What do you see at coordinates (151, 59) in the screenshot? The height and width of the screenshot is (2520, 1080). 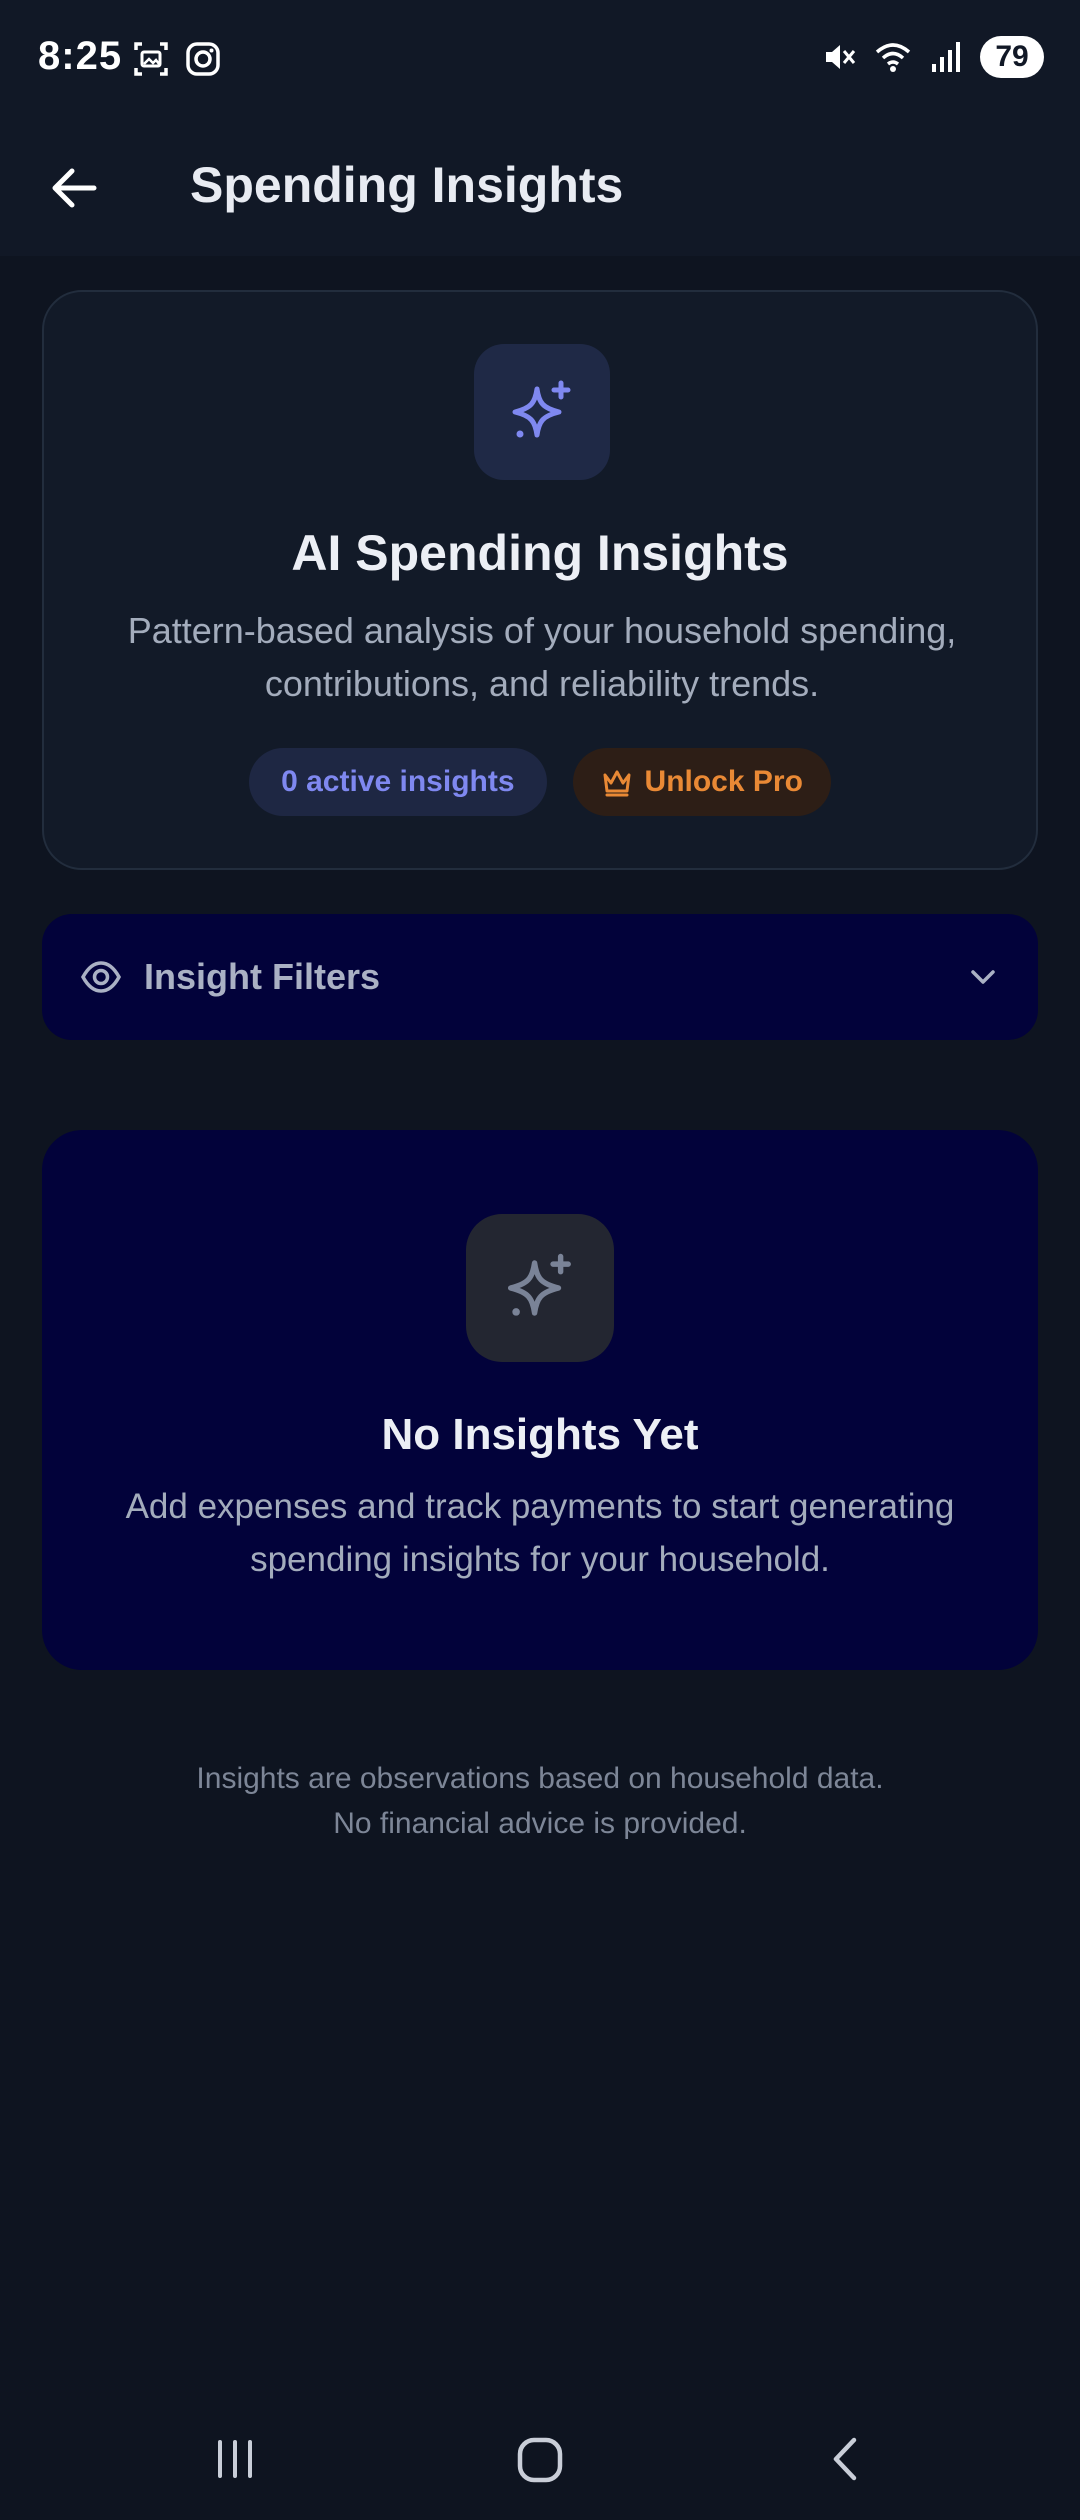 I see `screenshot-icon` at bounding box center [151, 59].